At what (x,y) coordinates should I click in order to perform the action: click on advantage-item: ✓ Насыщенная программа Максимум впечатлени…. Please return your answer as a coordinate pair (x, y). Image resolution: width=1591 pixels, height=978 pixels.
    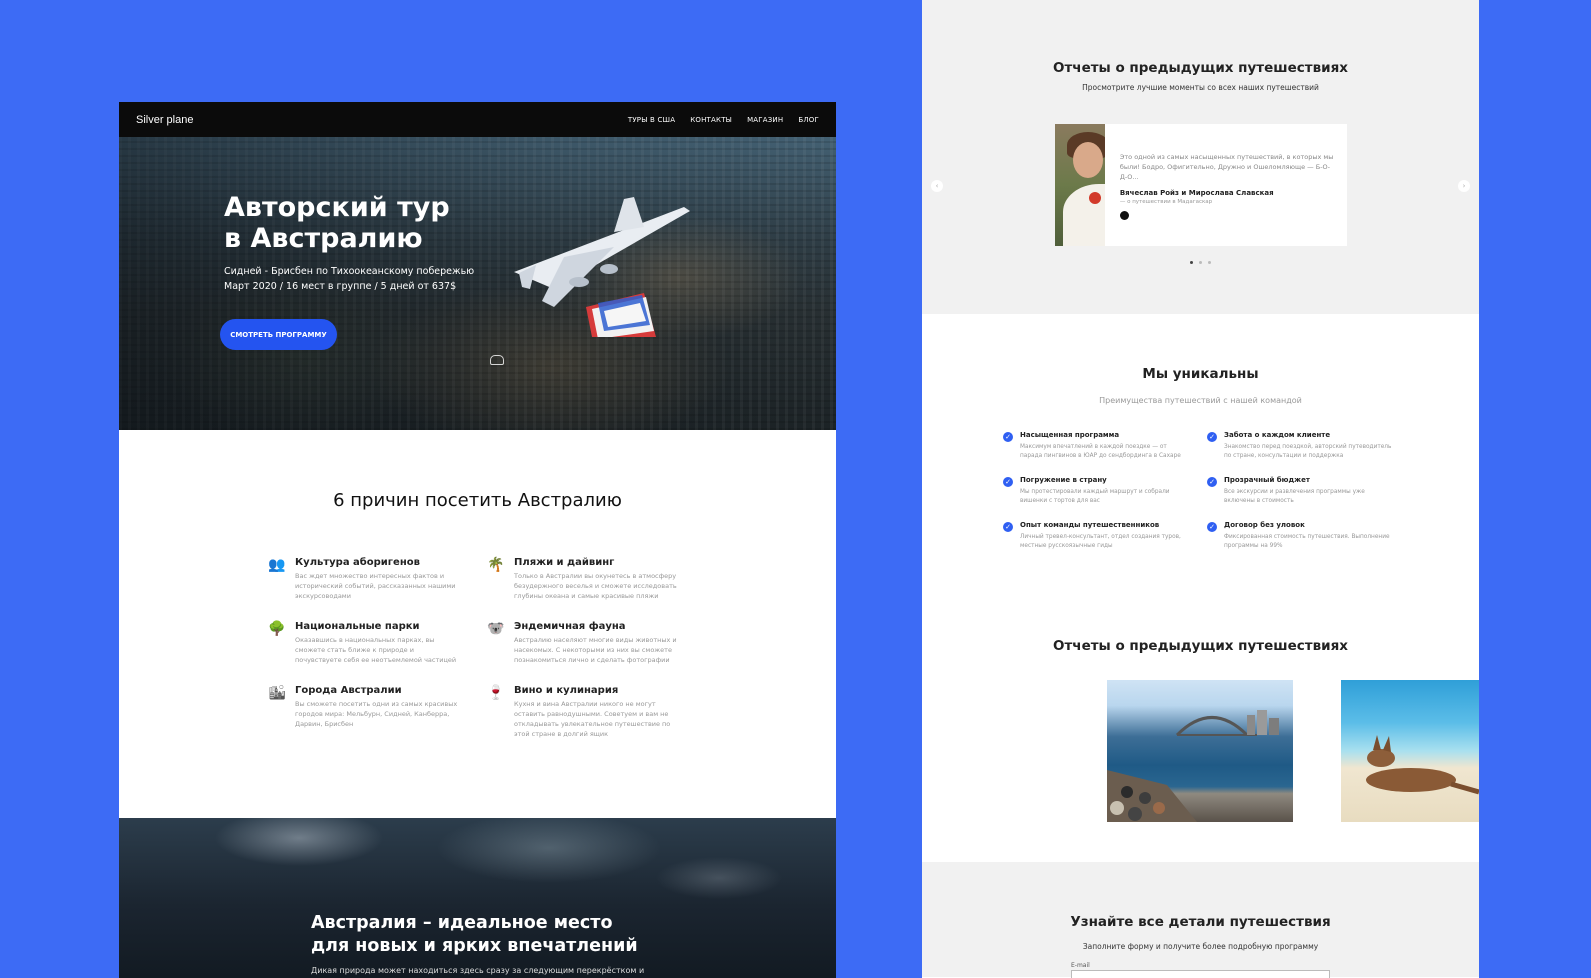
    Looking at the image, I should click on (1105, 446).